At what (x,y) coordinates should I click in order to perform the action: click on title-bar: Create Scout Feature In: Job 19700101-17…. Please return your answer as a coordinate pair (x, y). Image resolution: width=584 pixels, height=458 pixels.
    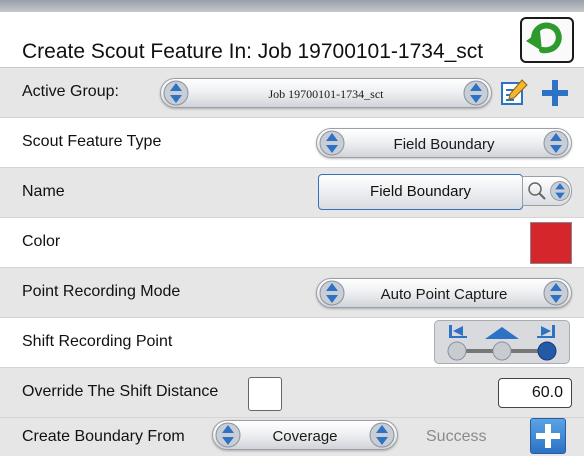
    Looking at the image, I should click on (292, 40).